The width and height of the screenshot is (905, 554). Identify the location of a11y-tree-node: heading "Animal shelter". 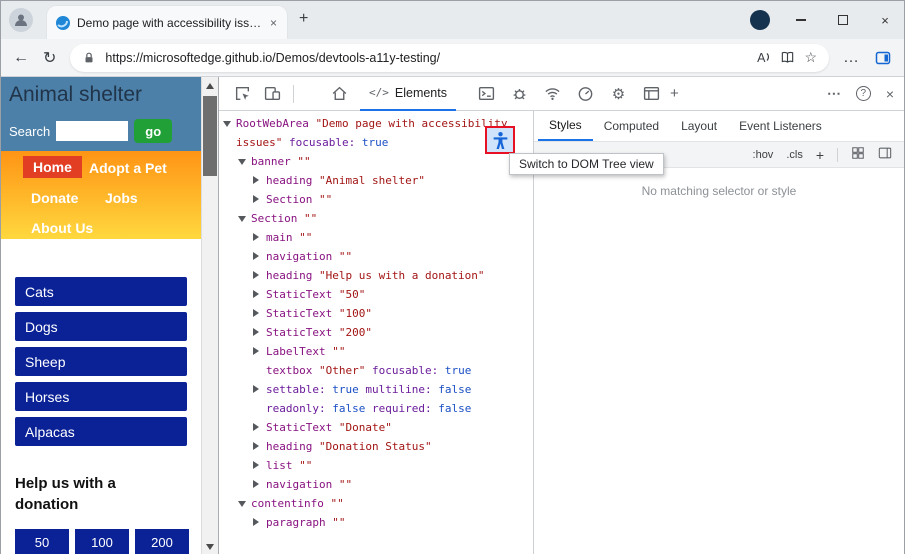
(375, 180).